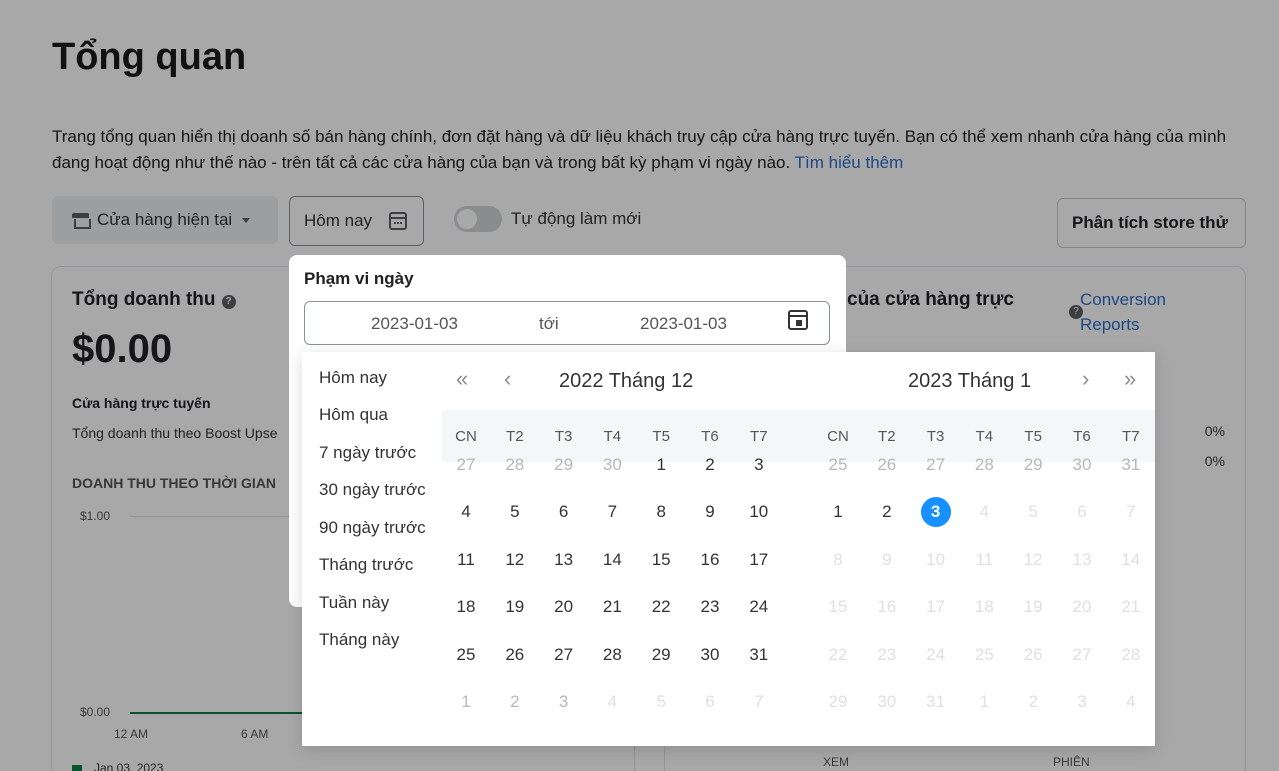 The image size is (1279, 771). What do you see at coordinates (683, 324) in the screenshot?
I see `range-end-date: 2023-01-03` at bounding box center [683, 324].